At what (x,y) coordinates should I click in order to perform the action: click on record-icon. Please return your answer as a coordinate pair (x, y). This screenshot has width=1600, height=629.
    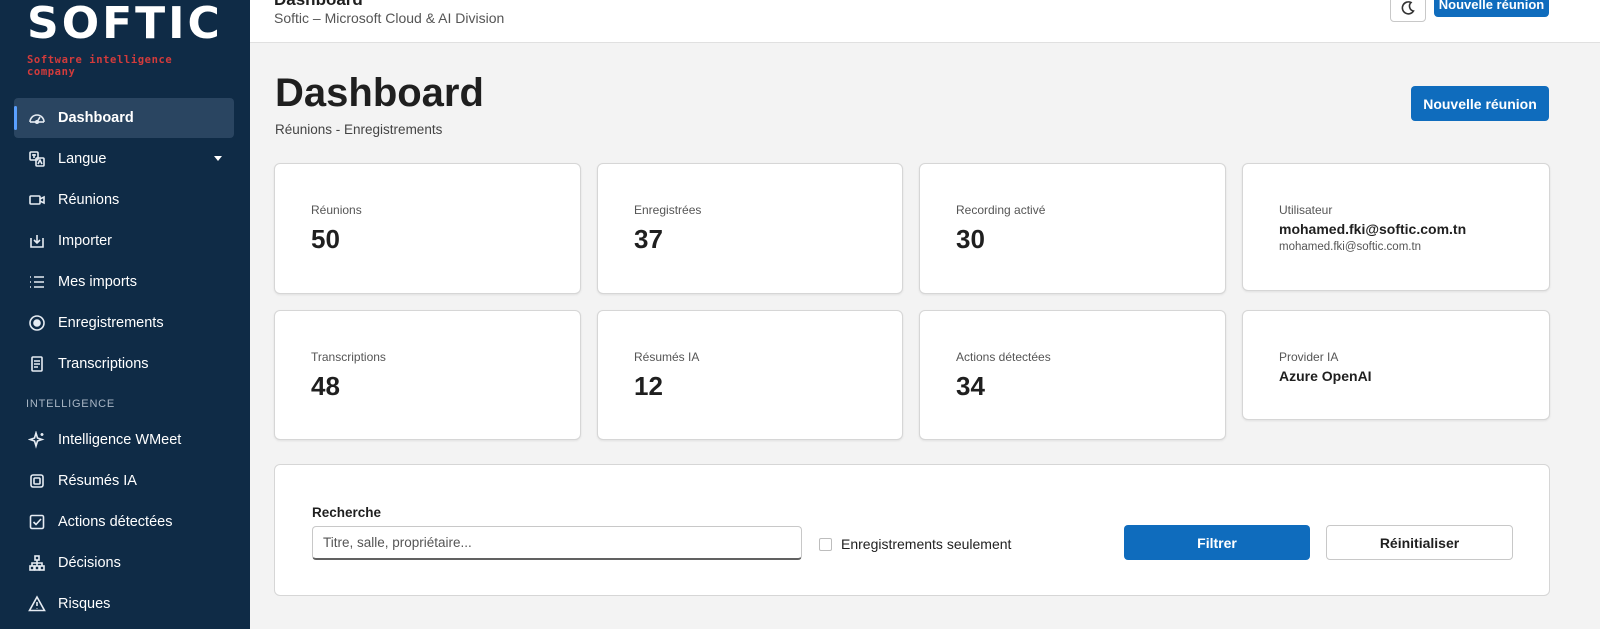
    Looking at the image, I should click on (37, 323).